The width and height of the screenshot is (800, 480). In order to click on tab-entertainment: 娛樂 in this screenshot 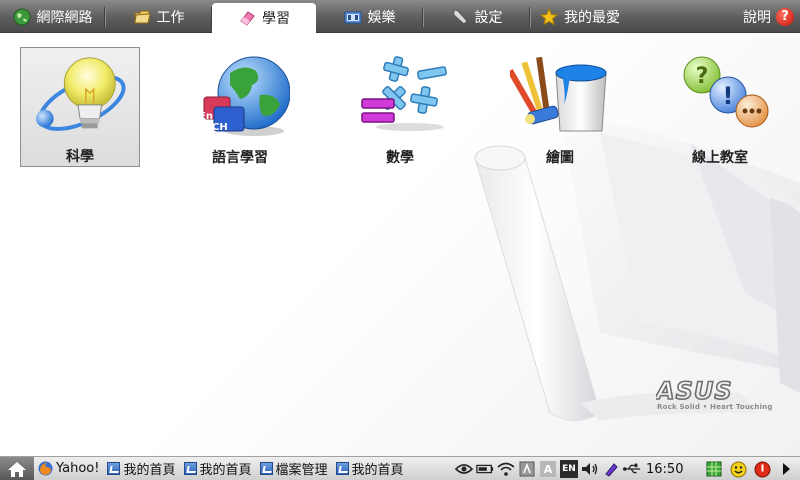, I will do `click(369, 16)`.